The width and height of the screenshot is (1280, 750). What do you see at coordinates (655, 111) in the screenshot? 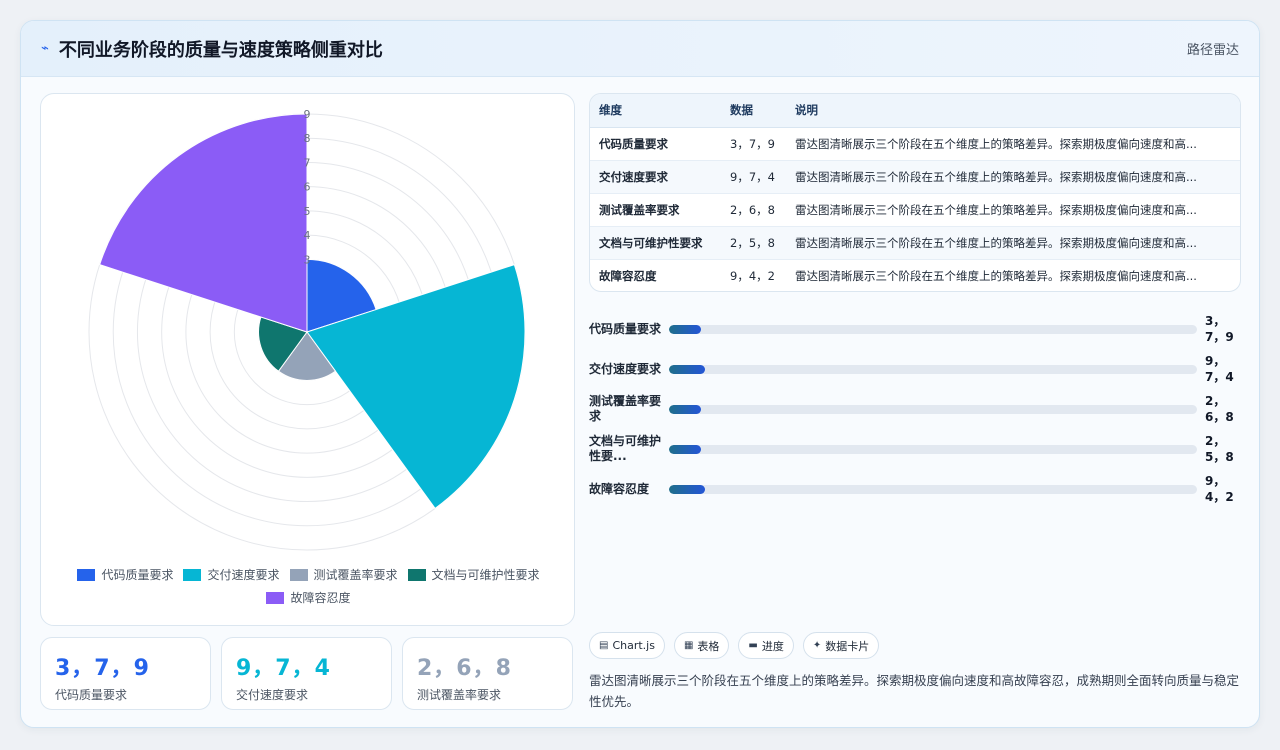
I see `table-header-dimension: 维度` at bounding box center [655, 111].